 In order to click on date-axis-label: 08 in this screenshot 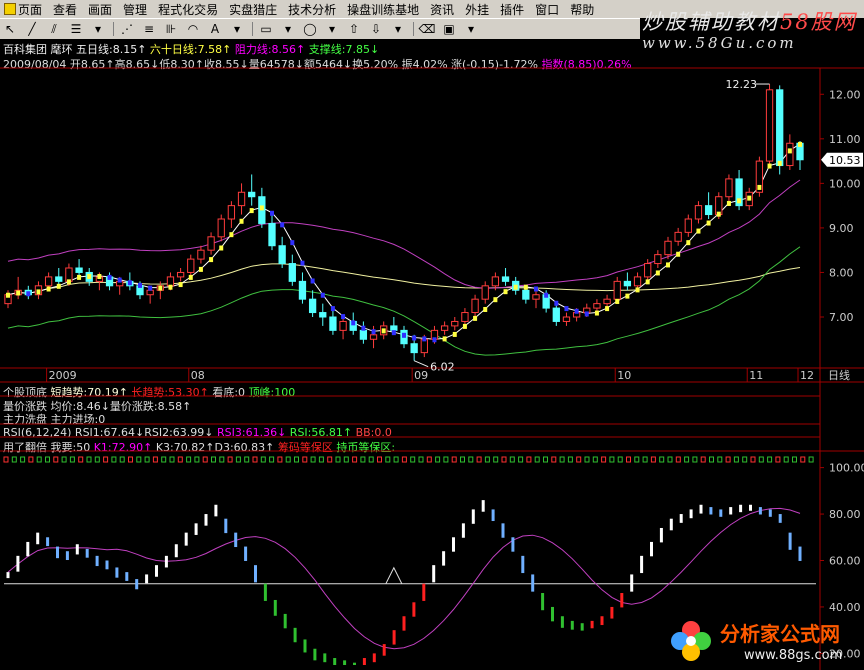, I will do `click(198, 375)`.